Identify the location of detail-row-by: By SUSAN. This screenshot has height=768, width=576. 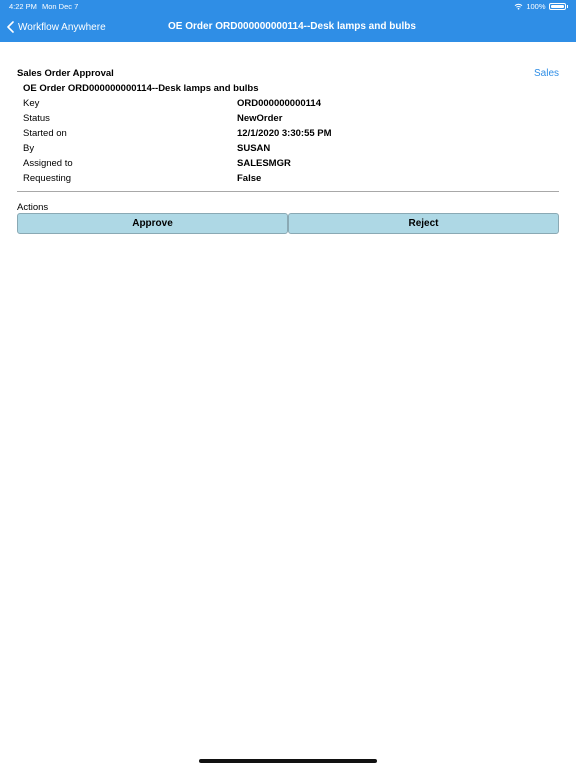
(288, 150).